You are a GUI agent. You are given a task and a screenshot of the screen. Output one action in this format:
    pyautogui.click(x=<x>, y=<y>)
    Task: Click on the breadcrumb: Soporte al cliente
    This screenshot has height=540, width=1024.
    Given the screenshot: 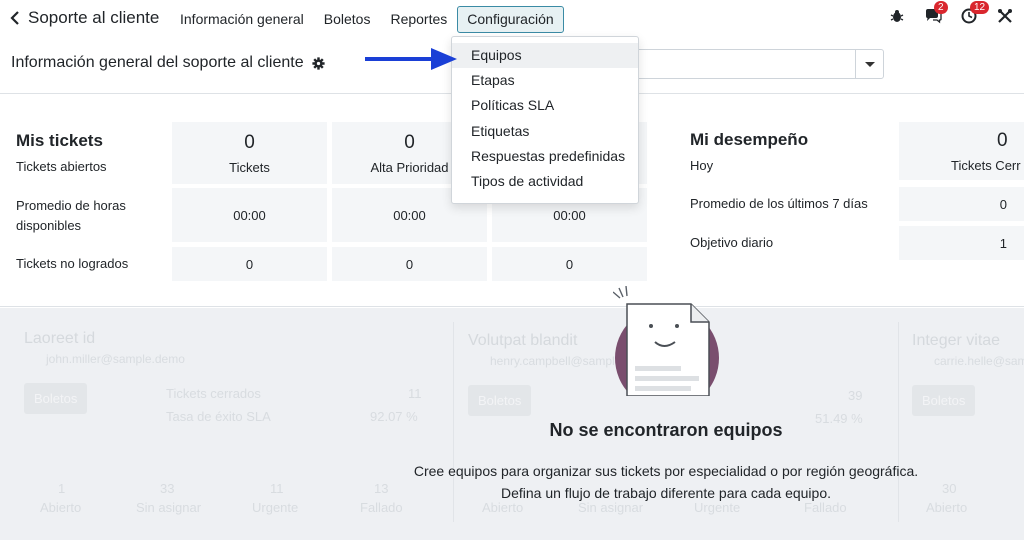 What is the action you would take?
    pyautogui.click(x=84, y=18)
    